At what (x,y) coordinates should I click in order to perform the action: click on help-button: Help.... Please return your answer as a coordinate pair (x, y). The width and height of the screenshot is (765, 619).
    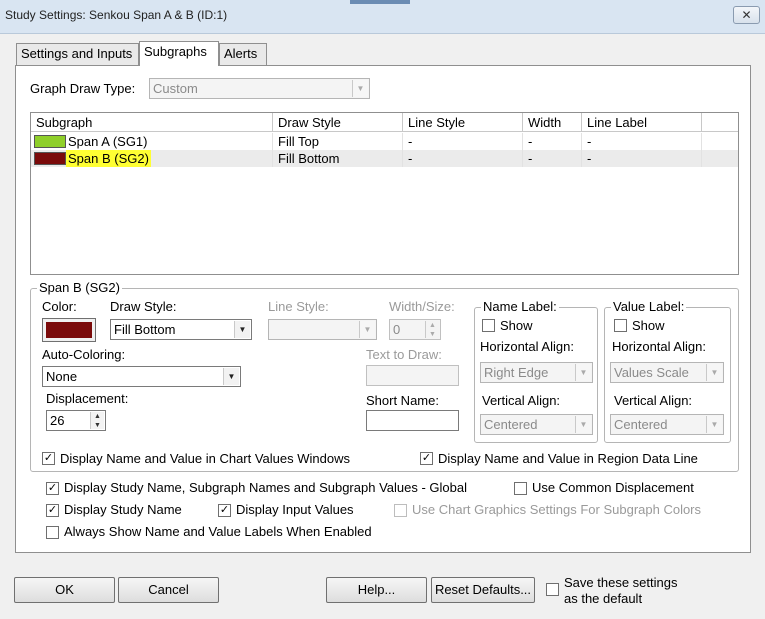
    Looking at the image, I should click on (376, 590).